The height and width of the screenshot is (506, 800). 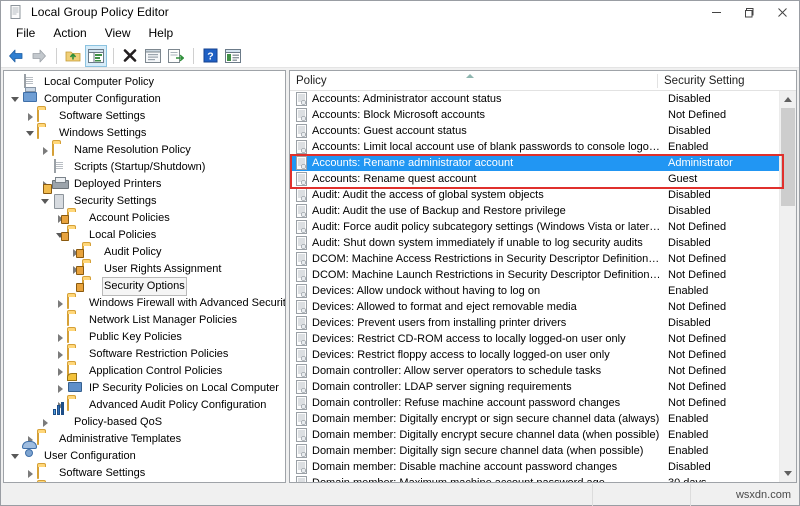 What do you see at coordinates (69, 33) in the screenshot?
I see `menu-action: Action` at bounding box center [69, 33].